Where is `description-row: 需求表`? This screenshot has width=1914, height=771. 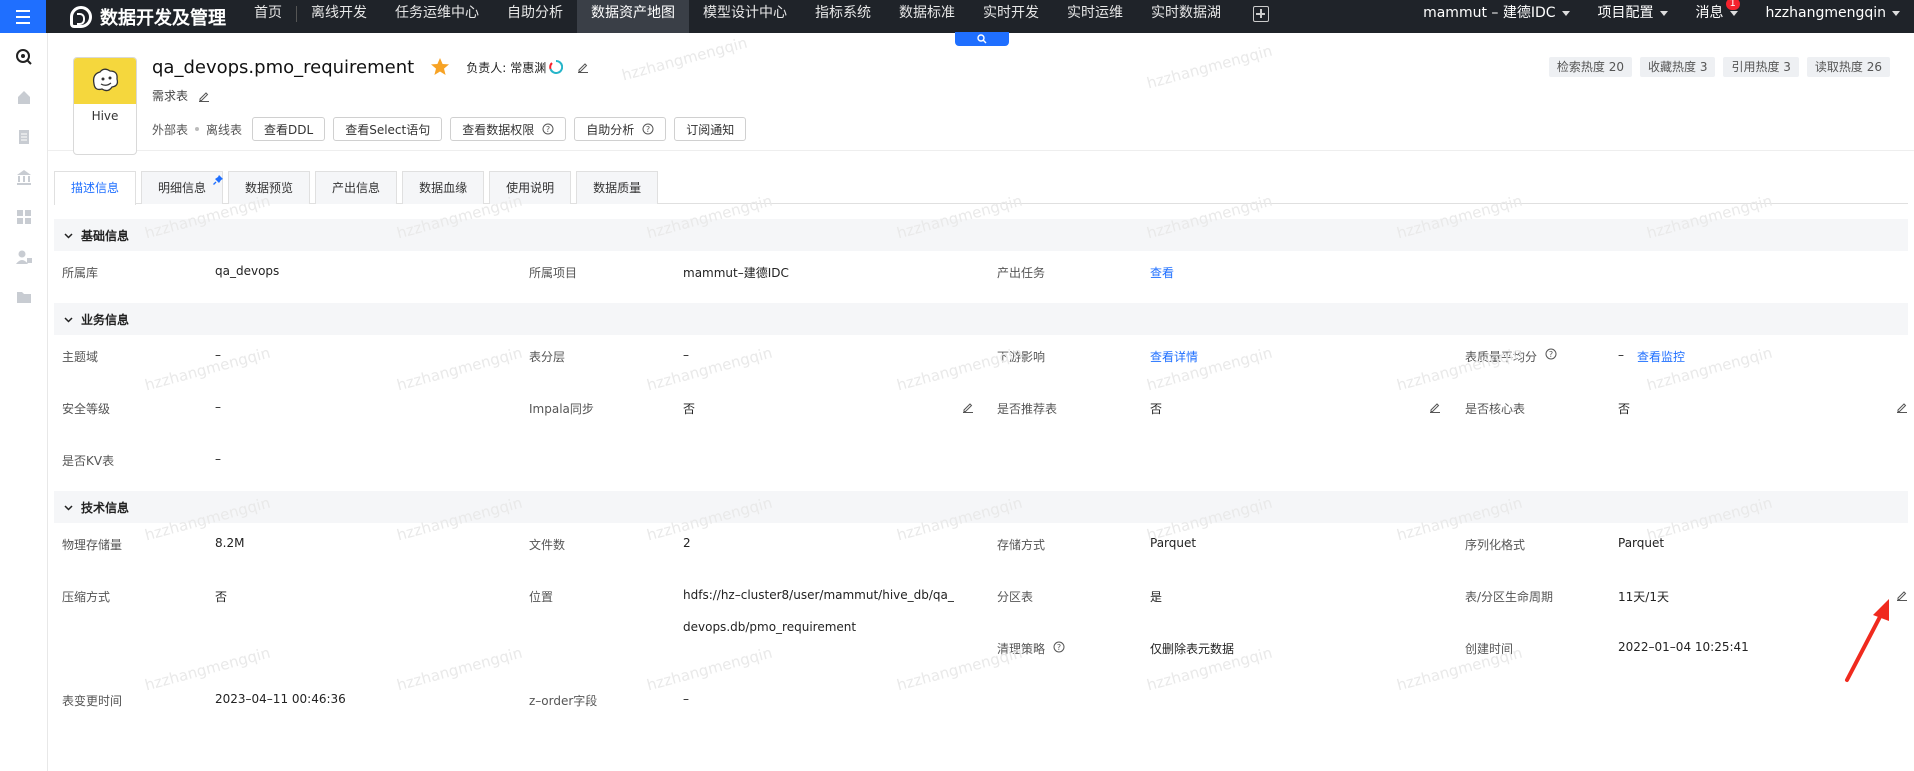 description-row: 需求表 is located at coordinates (181, 95).